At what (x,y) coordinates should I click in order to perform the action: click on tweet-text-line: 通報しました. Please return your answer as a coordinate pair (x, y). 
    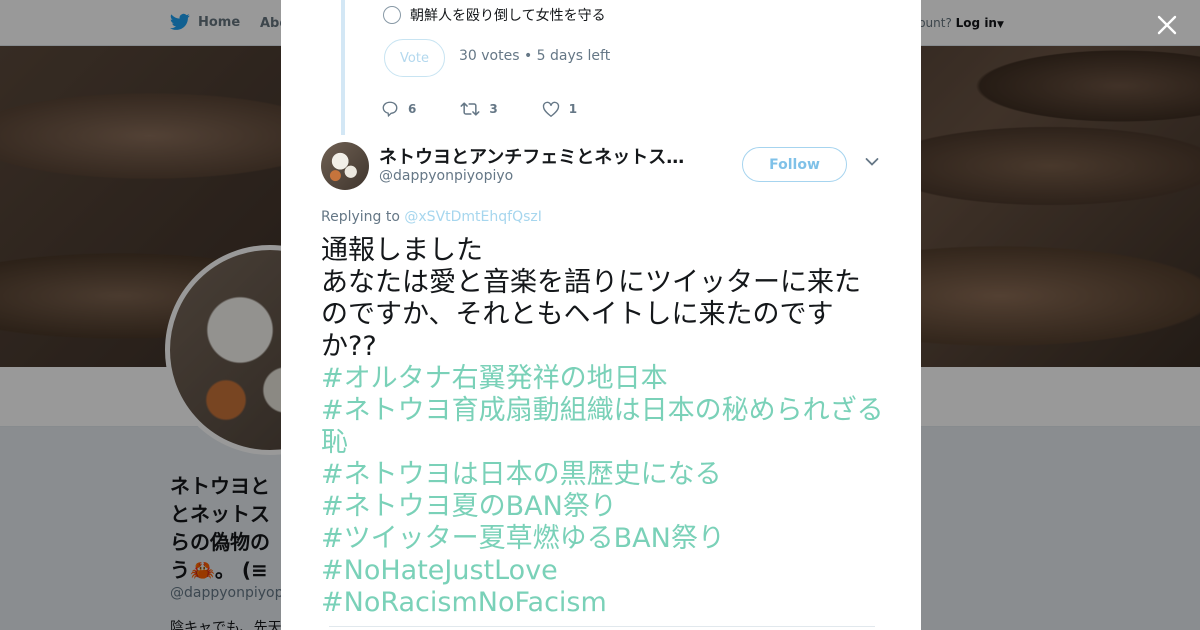
    Looking at the image, I should click on (402, 250).